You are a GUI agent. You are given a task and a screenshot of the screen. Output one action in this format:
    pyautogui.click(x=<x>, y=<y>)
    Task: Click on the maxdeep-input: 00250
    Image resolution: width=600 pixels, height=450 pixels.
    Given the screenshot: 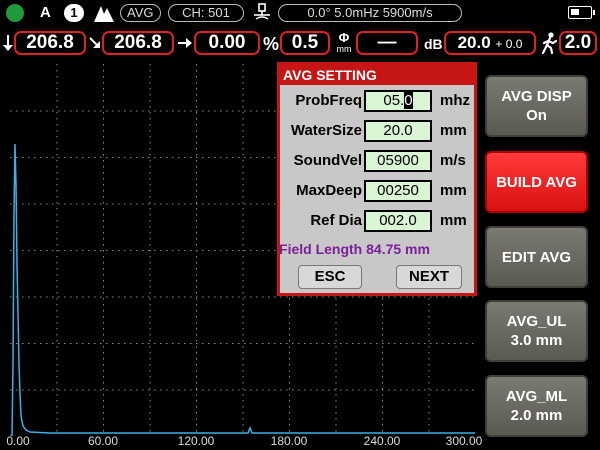 What is the action you would take?
    pyautogui.click(x=398, y=191)
    